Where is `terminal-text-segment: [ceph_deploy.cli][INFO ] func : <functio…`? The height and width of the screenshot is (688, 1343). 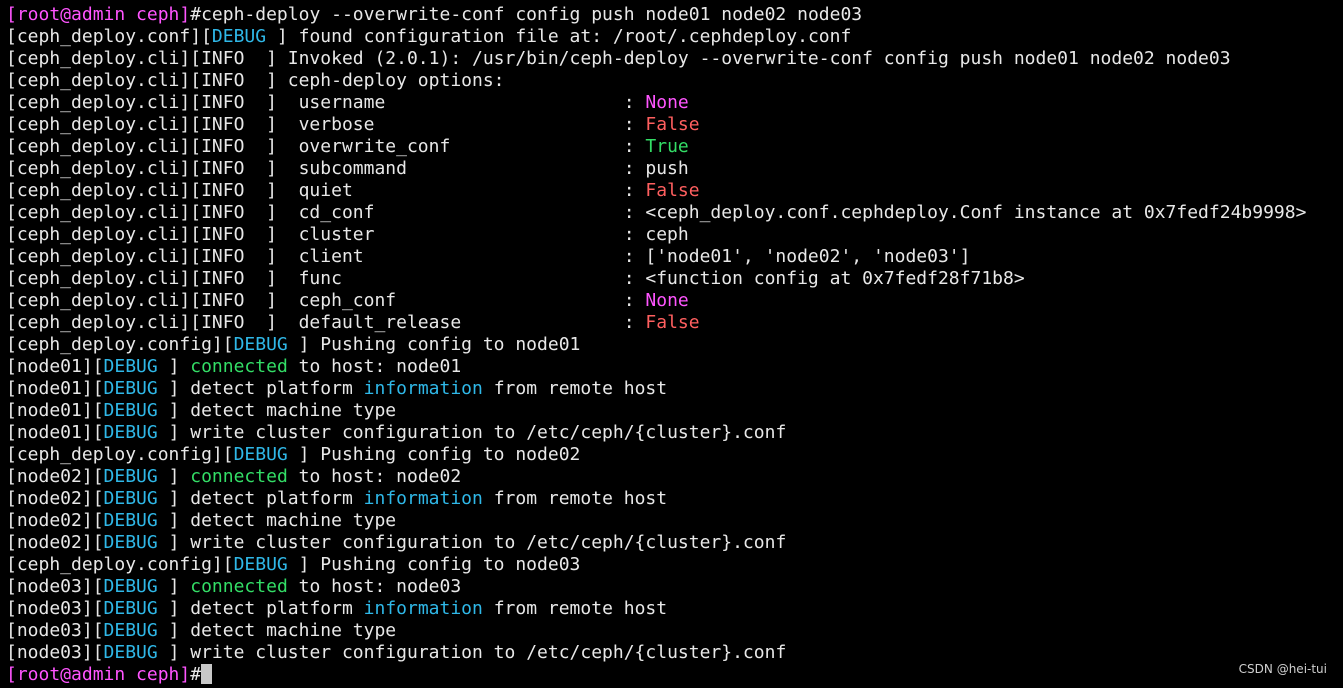 terminal-text-segment: [ceph_deploy.cli][INFO ] func : <functio… is located at coordinates (515, 278).